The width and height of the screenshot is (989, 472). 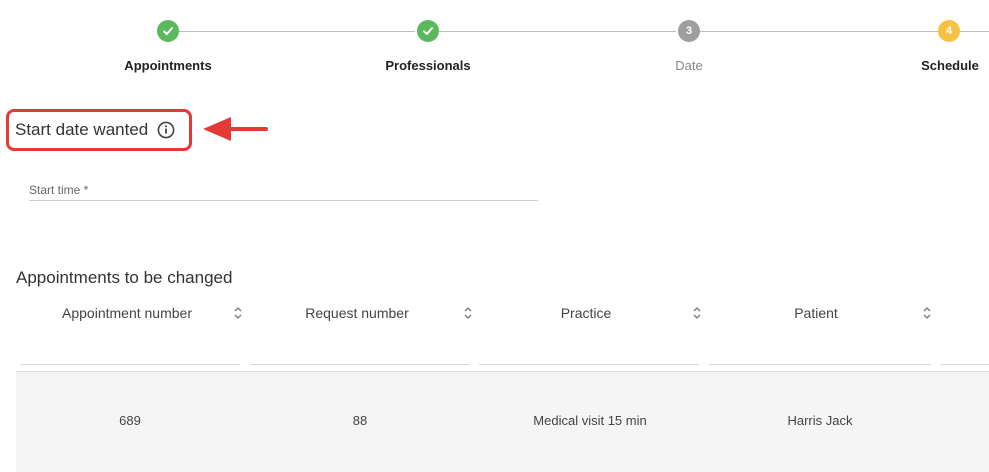 I want to click on cell-practice: Medical visit 15 min, so click(x=590, y=420).